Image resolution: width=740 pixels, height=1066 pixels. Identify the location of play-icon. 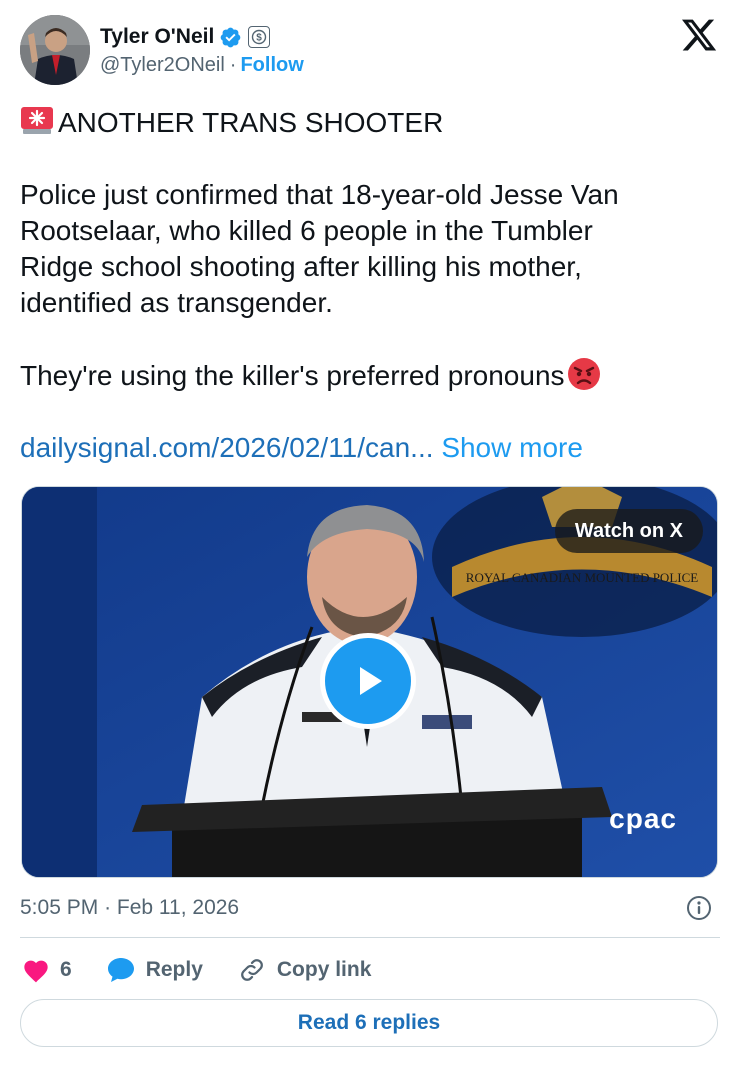
(371, 681).